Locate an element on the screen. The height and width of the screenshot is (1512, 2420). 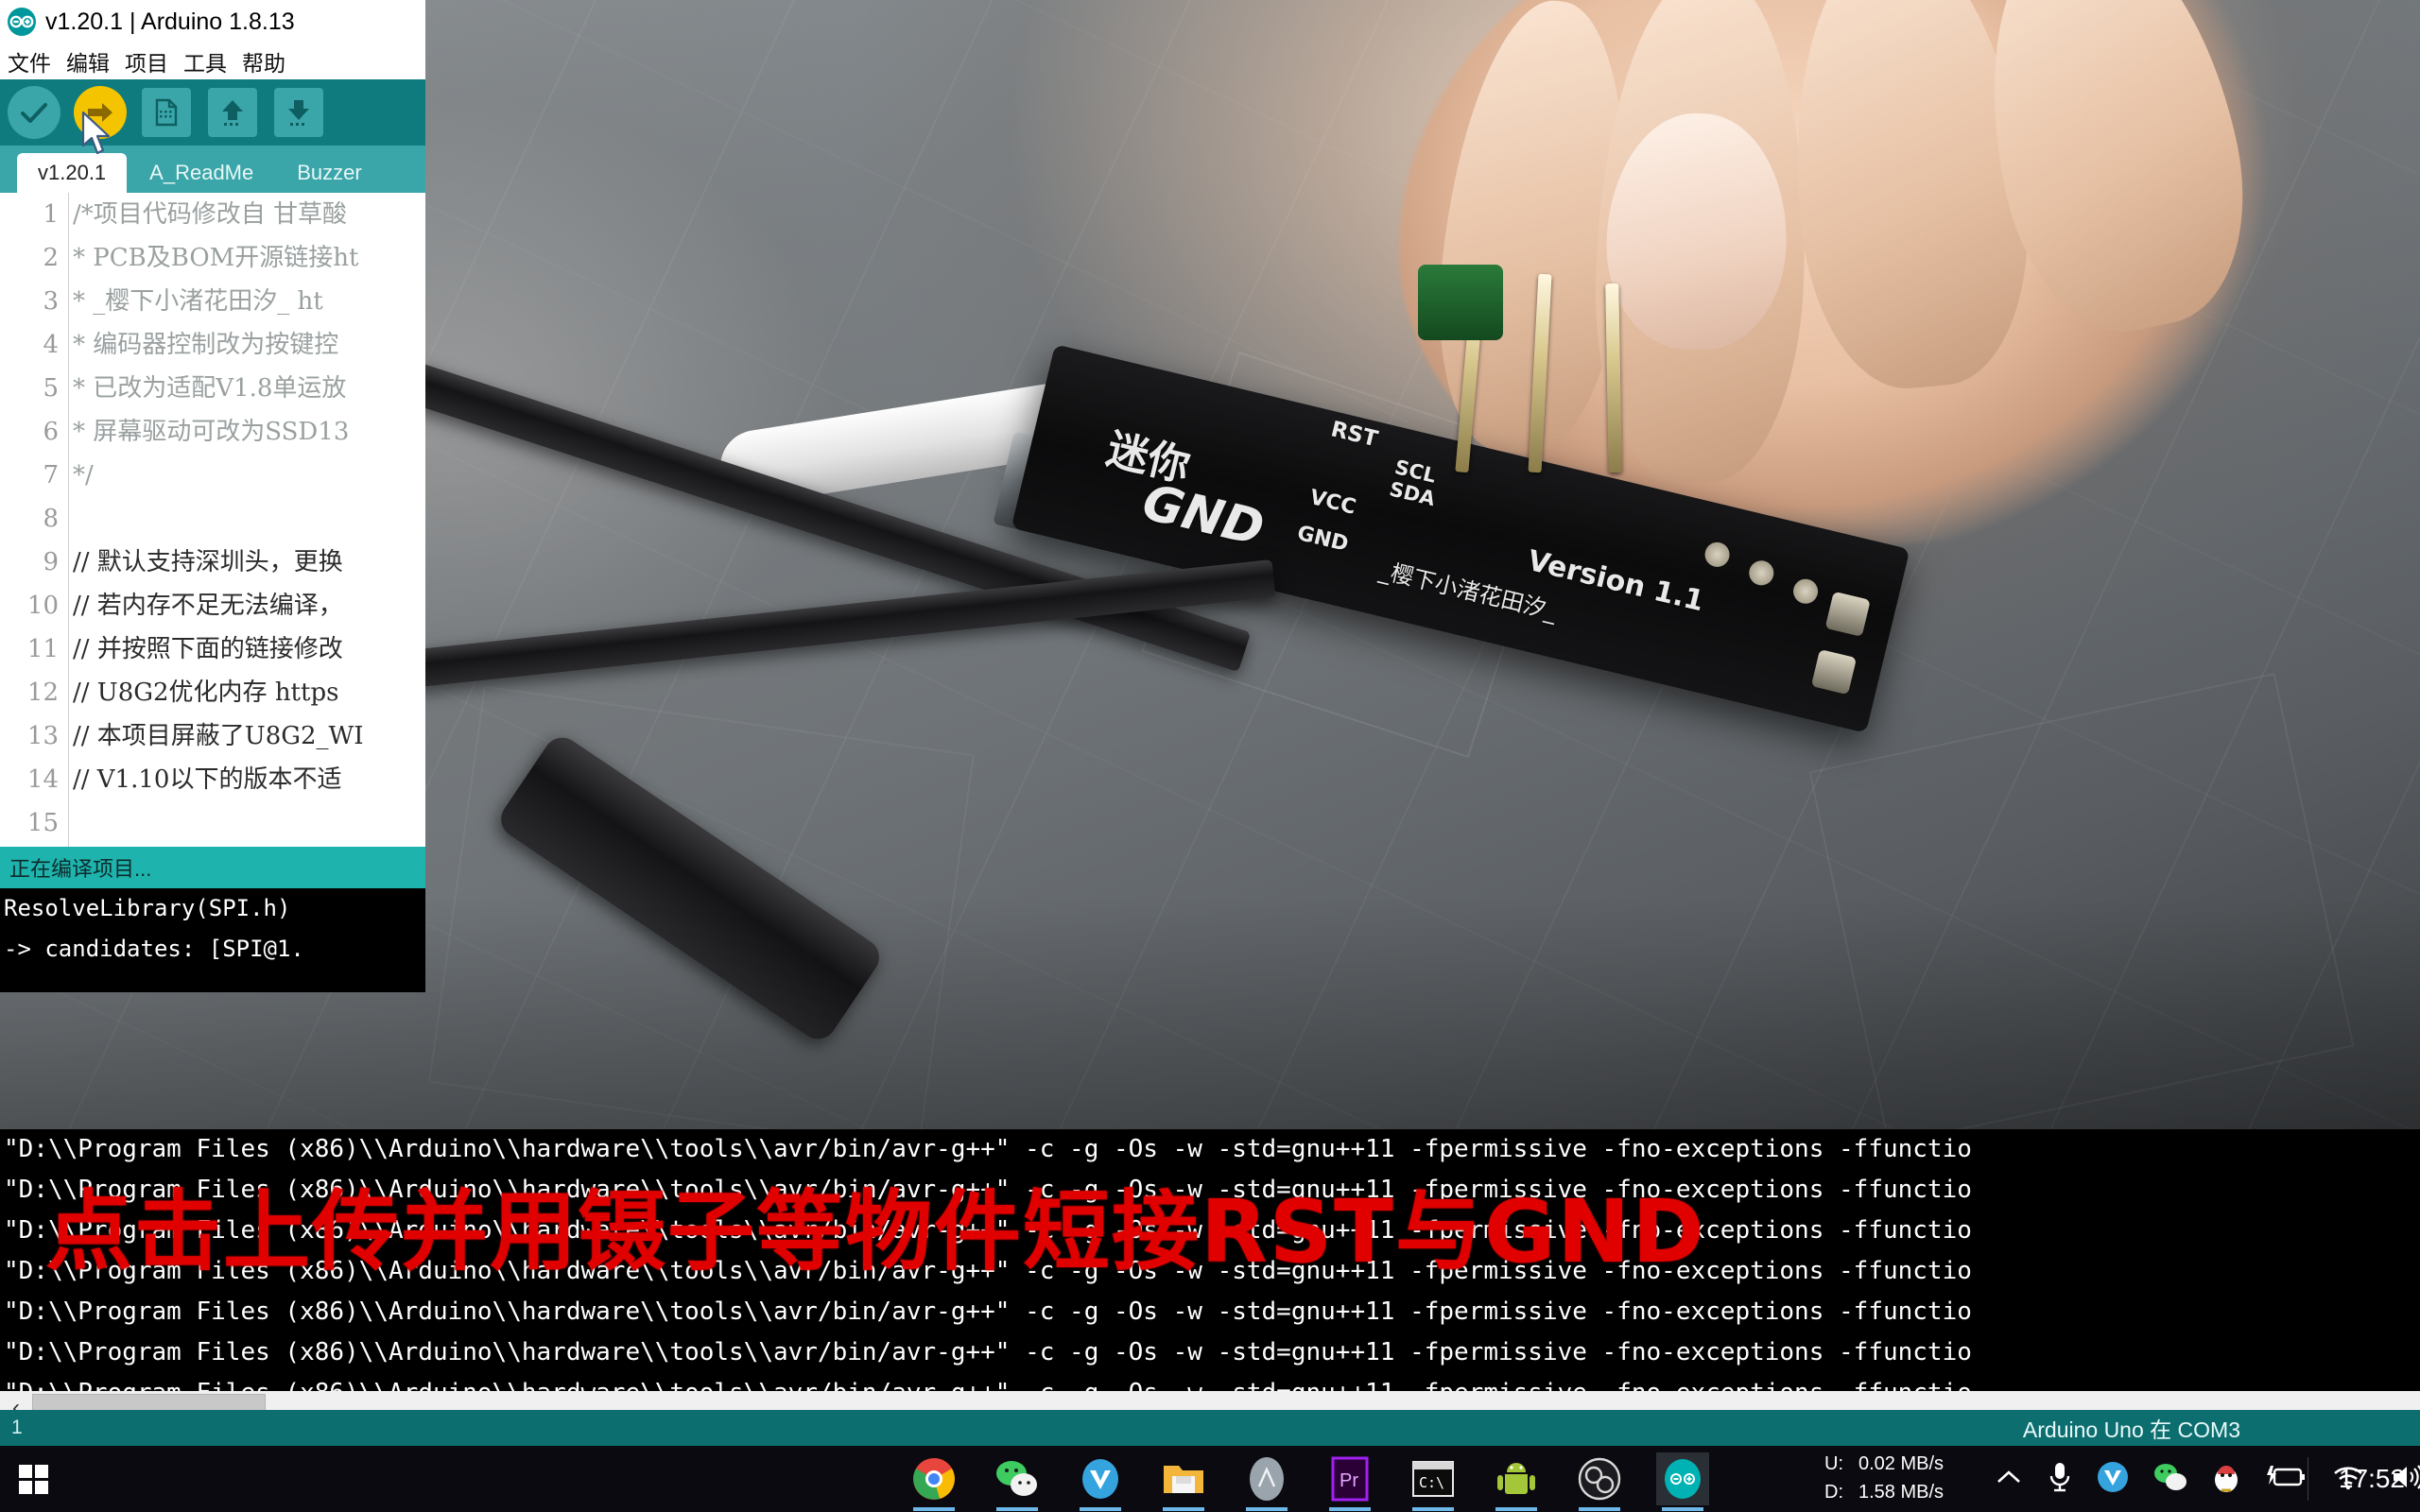
tab-buzzer: Buzzer is located at coordinates (329, 173).